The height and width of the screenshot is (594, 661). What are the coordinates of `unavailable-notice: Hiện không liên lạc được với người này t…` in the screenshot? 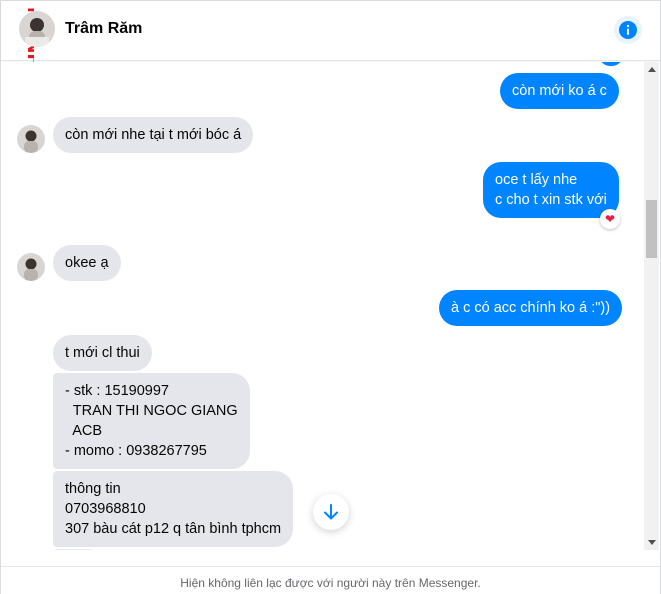 It's located at (330, 580).